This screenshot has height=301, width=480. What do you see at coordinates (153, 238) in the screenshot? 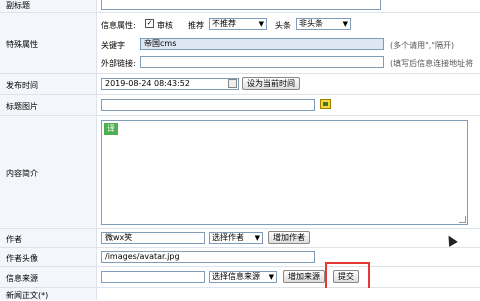
I see `author-input: 微wx笑` at bounding box center [153, 238].